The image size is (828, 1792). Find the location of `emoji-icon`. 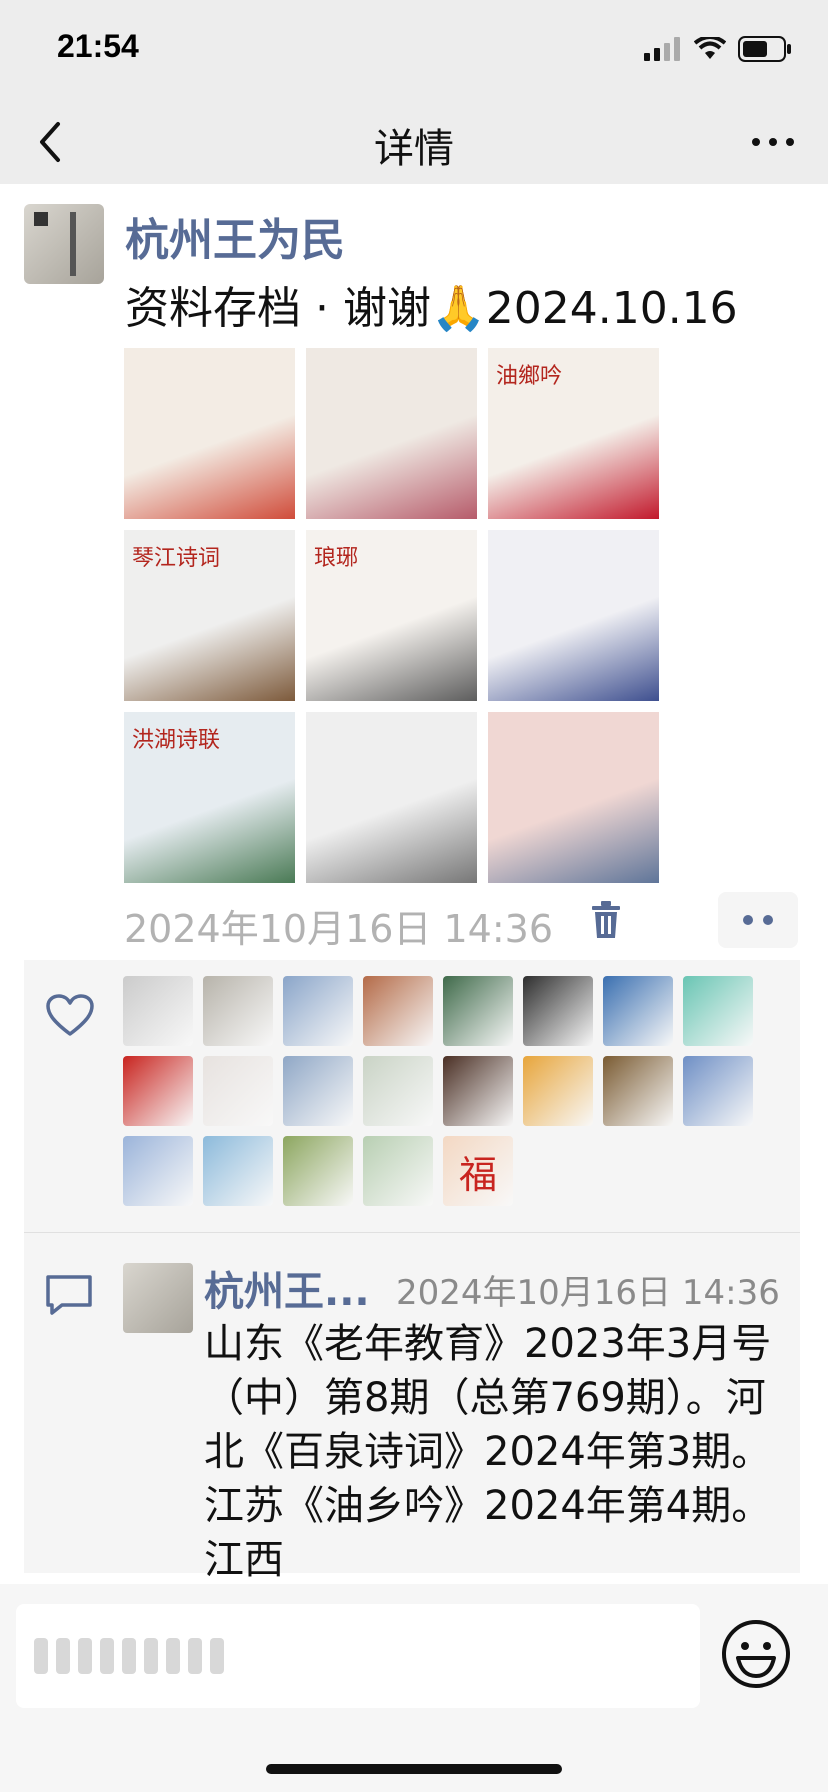

emoji-icon is located at coordinates (756, 1654).